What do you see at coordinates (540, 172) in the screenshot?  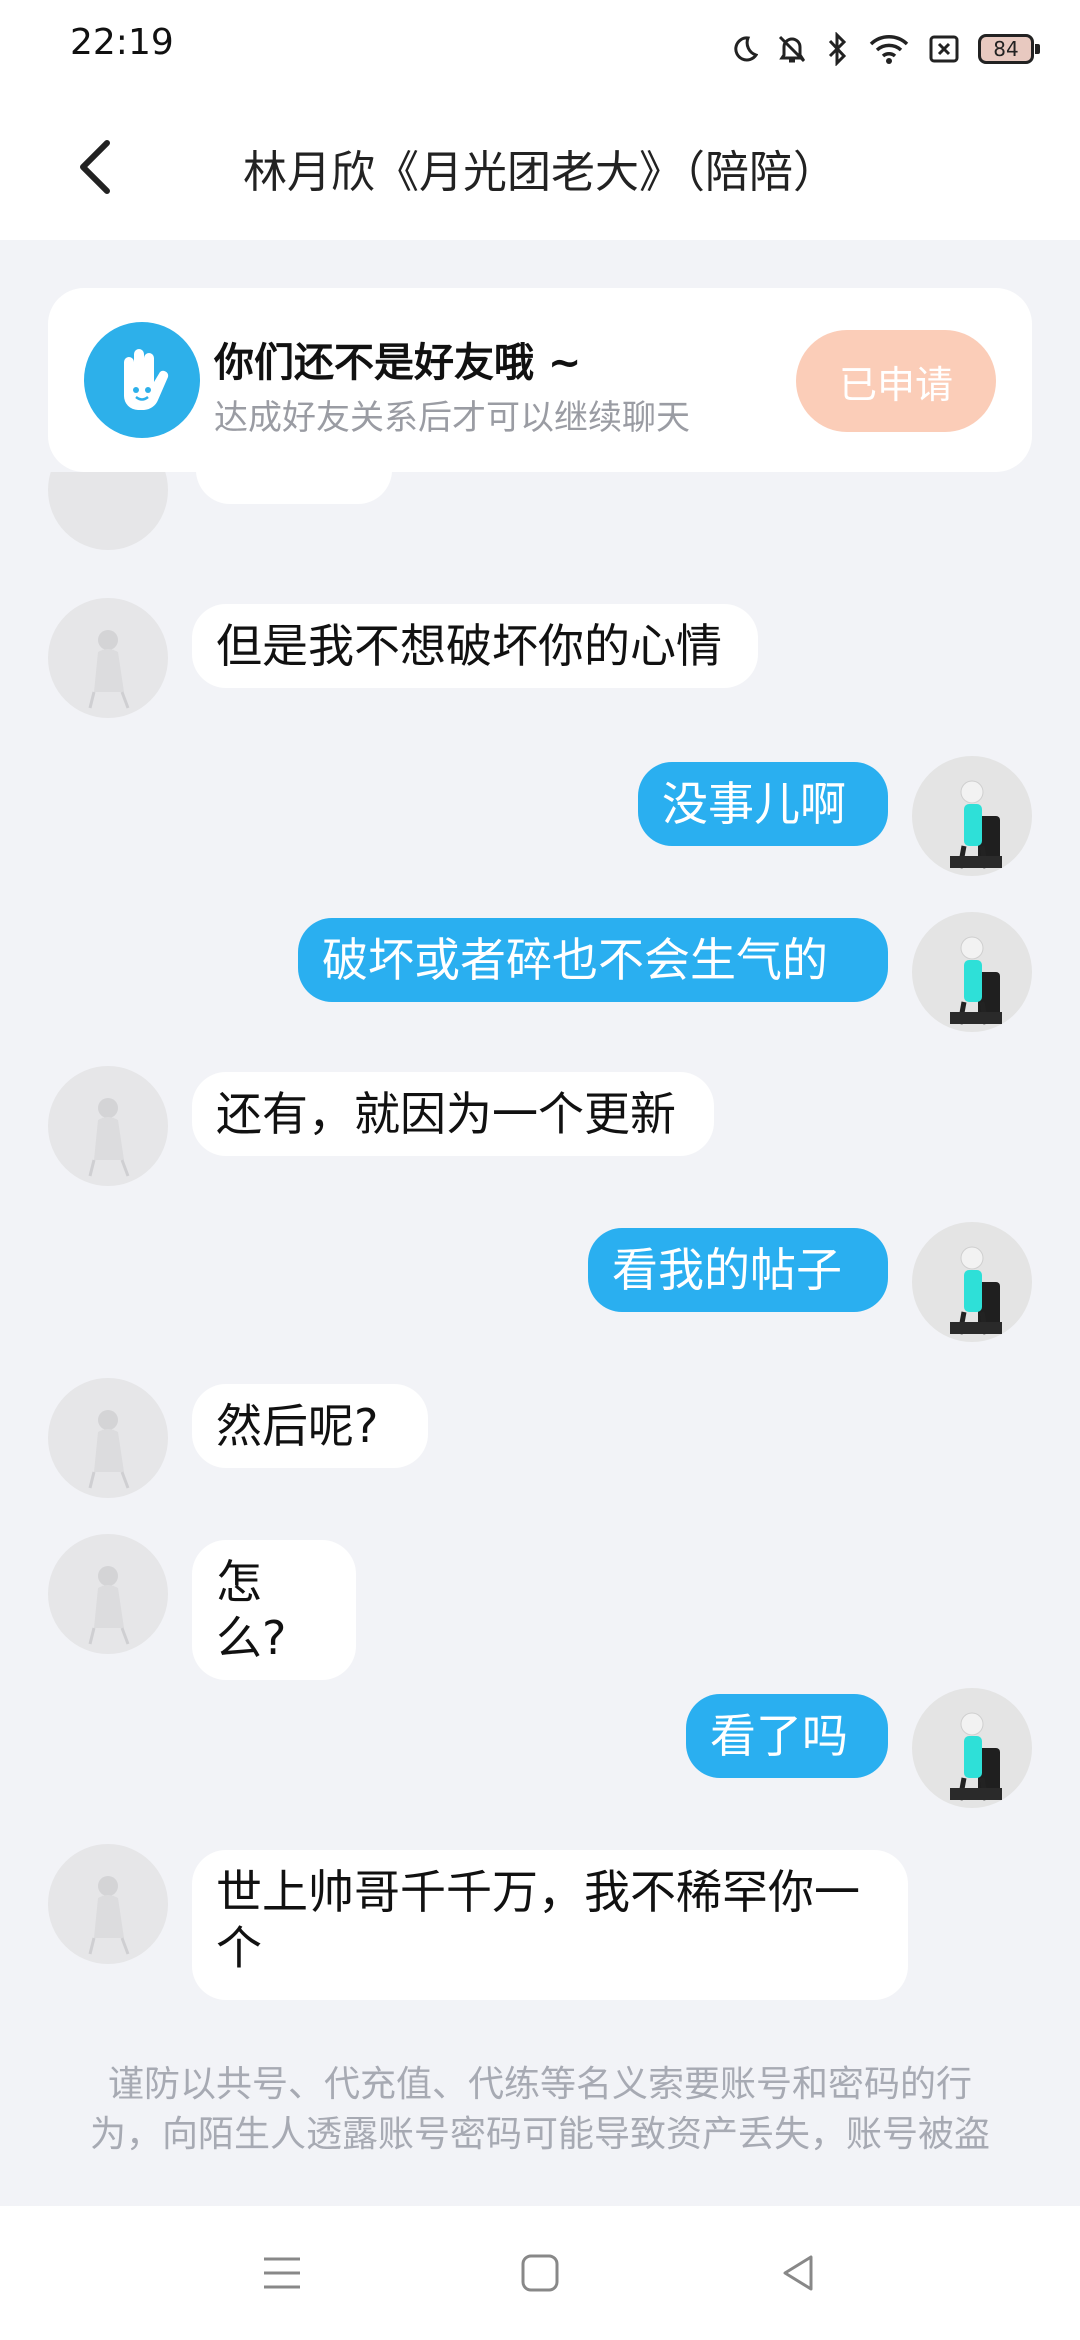 I see `page-title: 林月欣《月光团老大》（陪陪）` at bounding box center [540, 172].